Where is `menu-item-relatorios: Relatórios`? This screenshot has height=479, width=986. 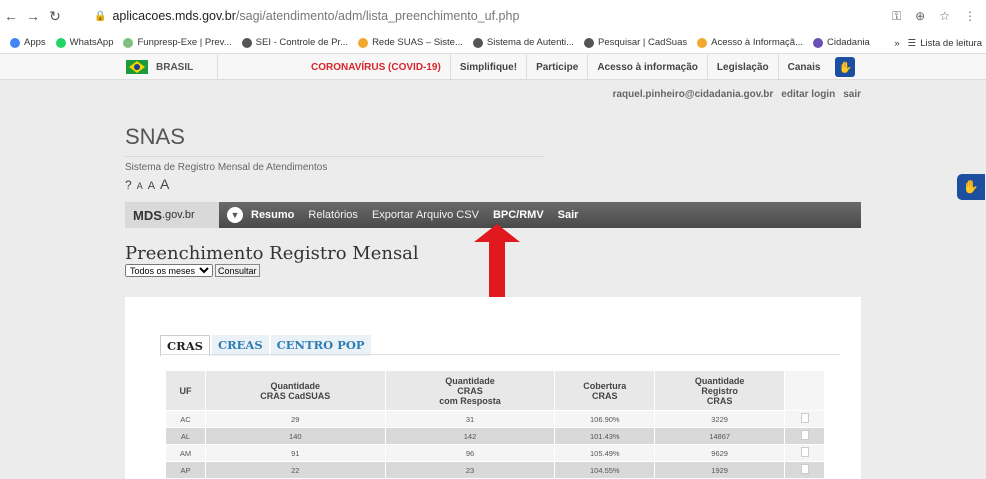 menu-item-relatorios: Relatórios is located at coordinates (333, 215).